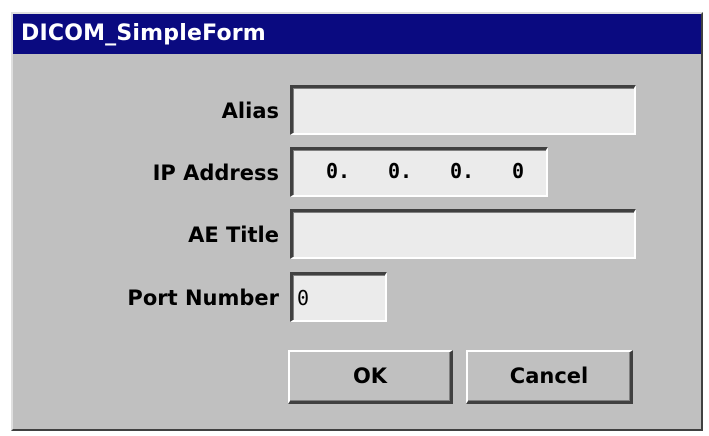 The image size is (709, 436). I want to click on port-number-label: Port Number, so click(203, 298).